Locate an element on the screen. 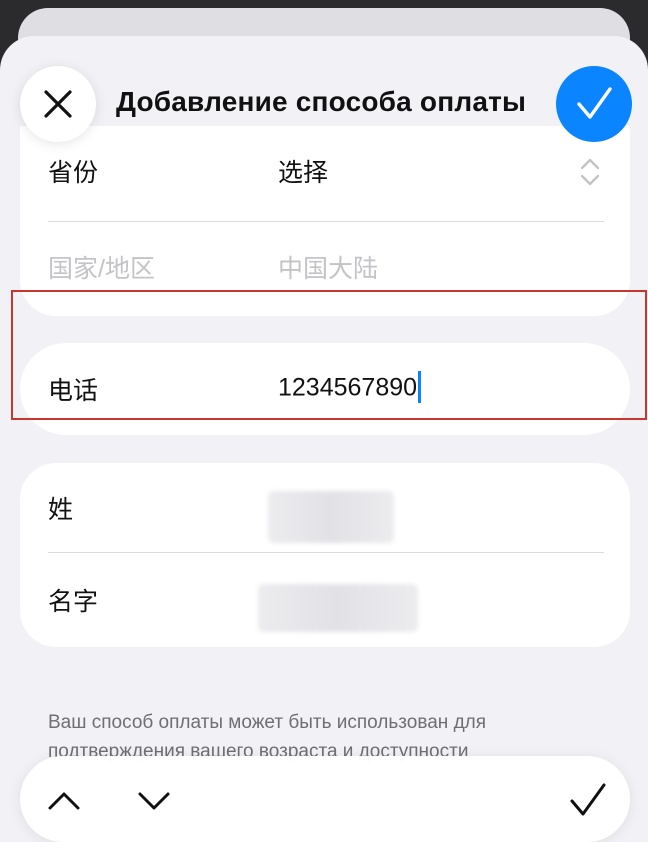  chevron-down-icon is located at coordinates (154, 800).